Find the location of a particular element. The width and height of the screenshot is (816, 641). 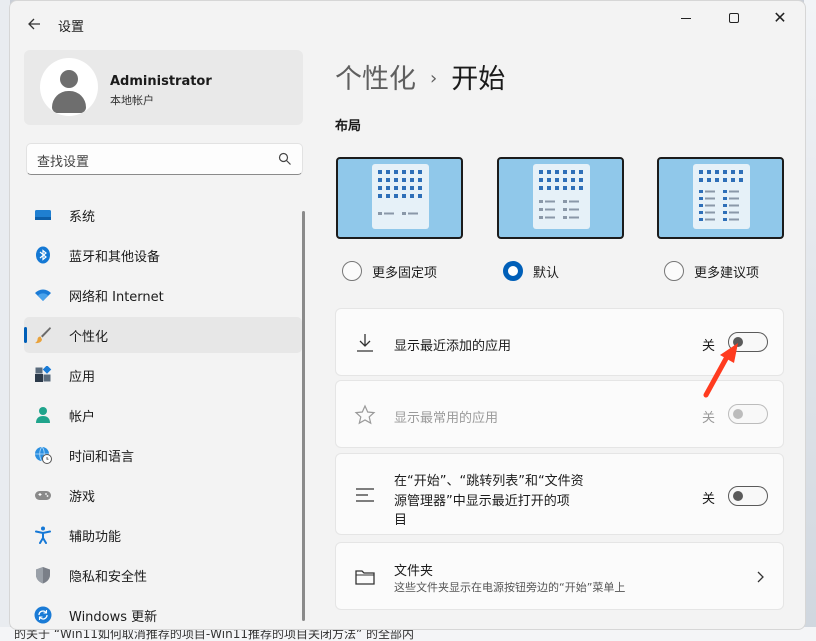

sidebar-item-accounts: 帐户 is located at coordinates (163, 415).